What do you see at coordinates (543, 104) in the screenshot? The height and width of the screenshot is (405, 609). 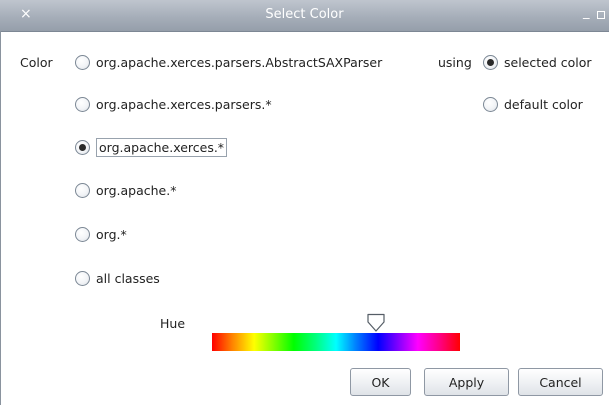 I see `option-label: default color` at bounding box center [543, 104].